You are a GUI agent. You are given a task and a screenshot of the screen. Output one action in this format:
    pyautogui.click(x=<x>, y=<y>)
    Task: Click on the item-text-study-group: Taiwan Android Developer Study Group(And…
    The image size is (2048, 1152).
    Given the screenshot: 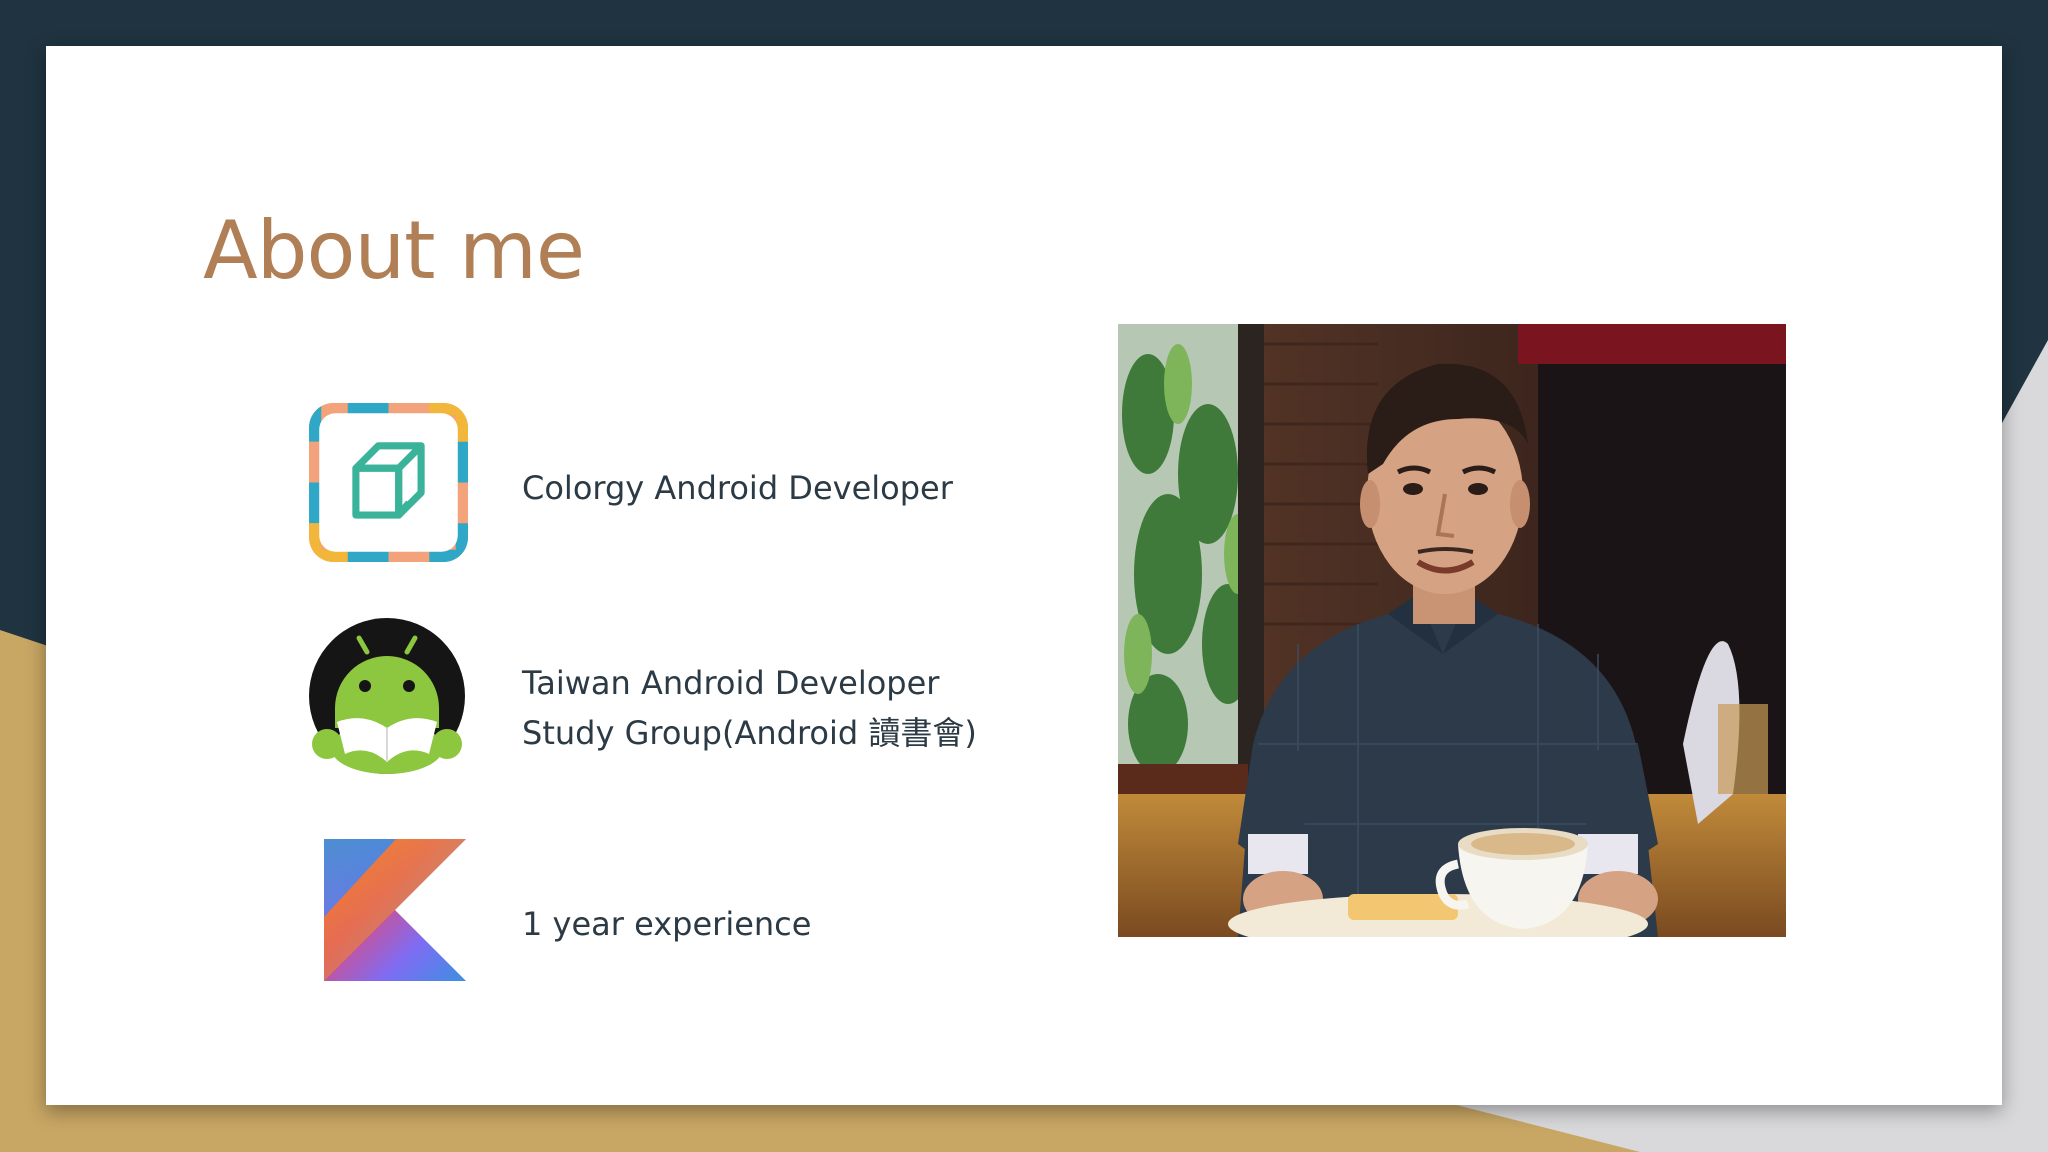 What is the action you would take?
    pyautogui.click(x=749, y=708)
    